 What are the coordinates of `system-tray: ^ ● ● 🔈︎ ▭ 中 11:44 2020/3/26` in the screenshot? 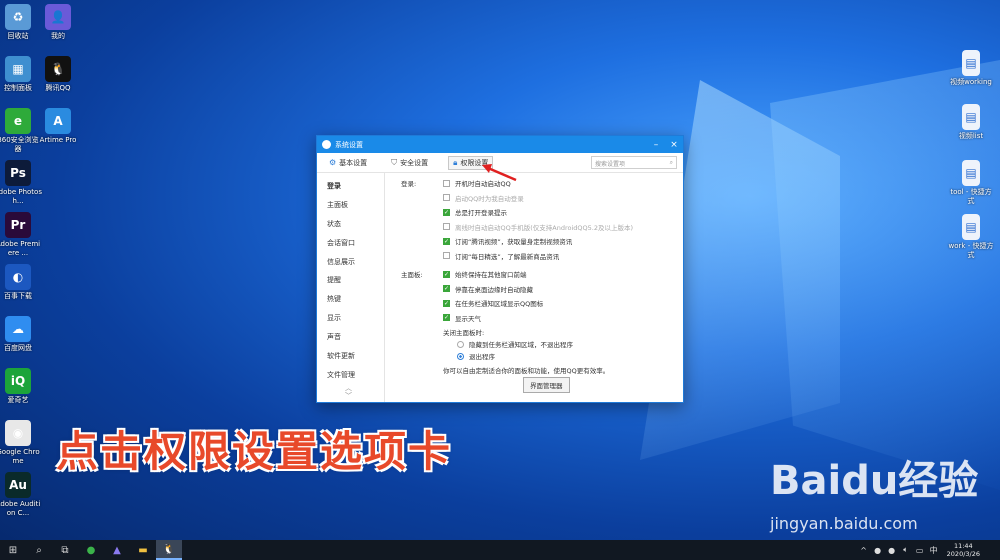 It's located at (918, 550).